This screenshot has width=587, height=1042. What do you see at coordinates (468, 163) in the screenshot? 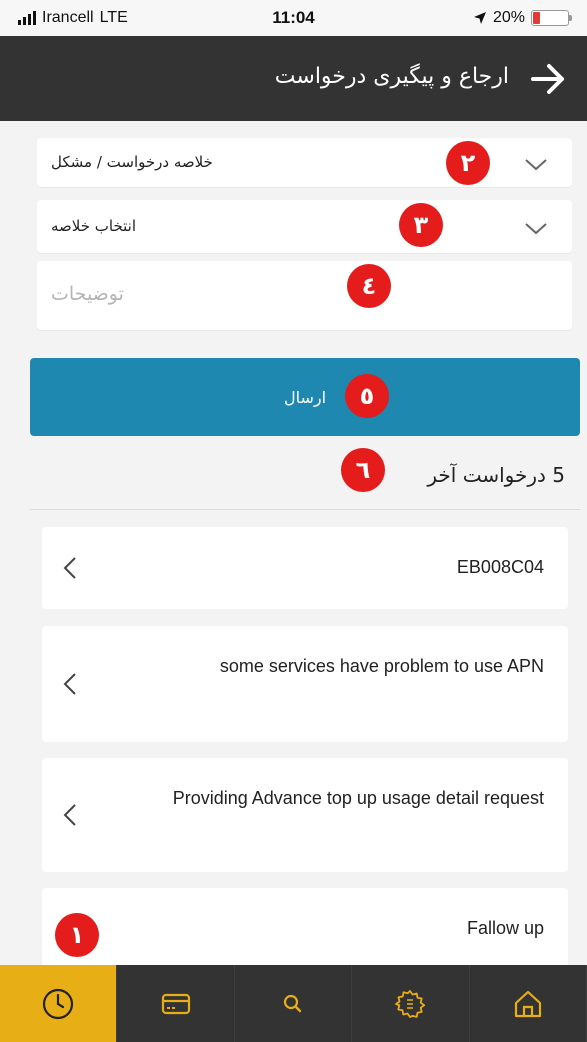
I see `annotation-badge-2: ٢` at bounding box center [468, 163].